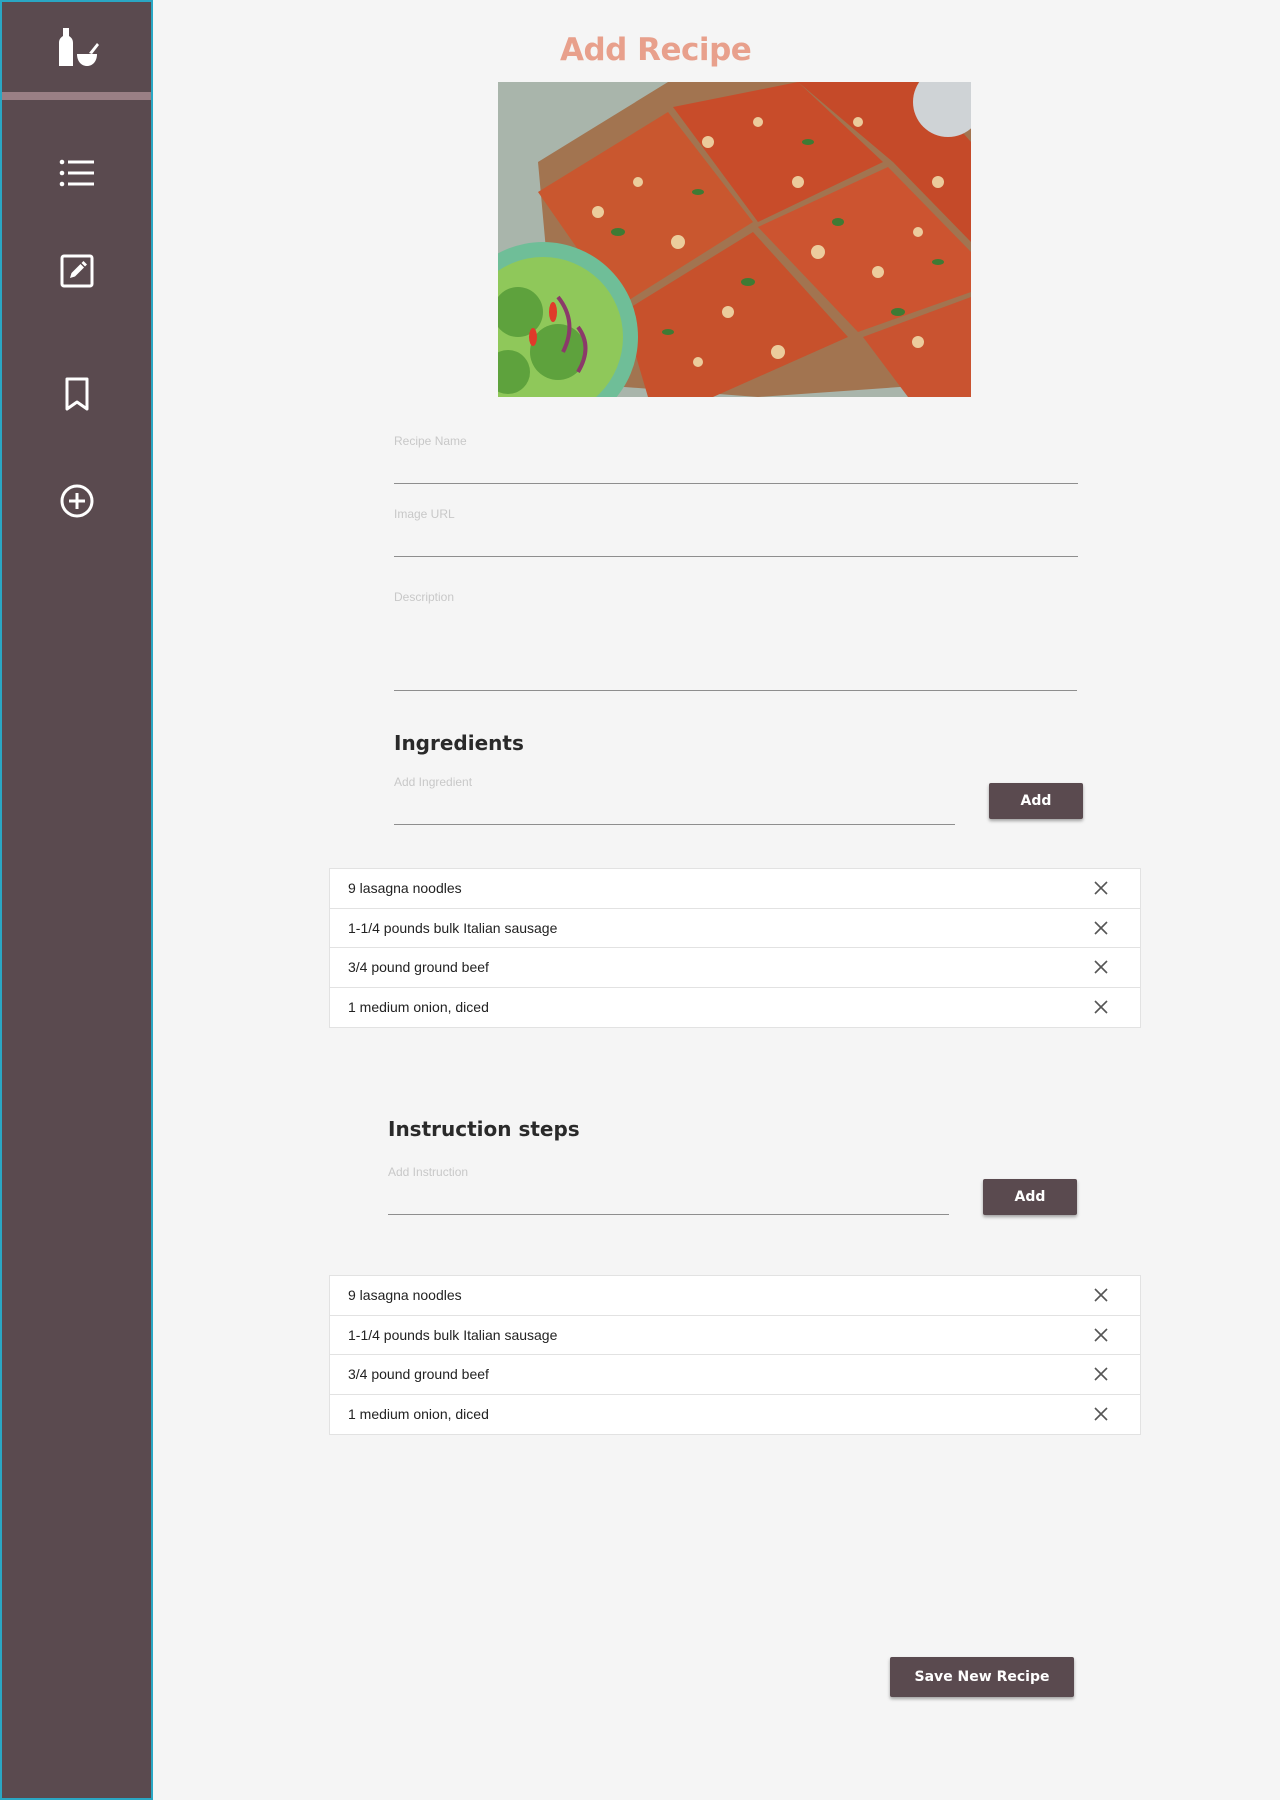 This screenshot has height=1800, width=1280. I want to click on sidebar-item-recipe-list, so click(77, 173).